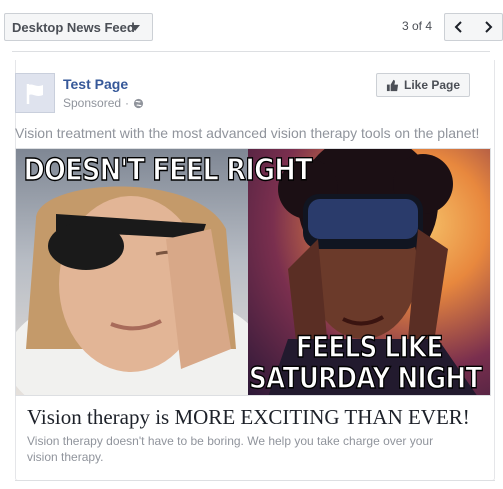  I want to click on flag-icon, so click(34, 94).